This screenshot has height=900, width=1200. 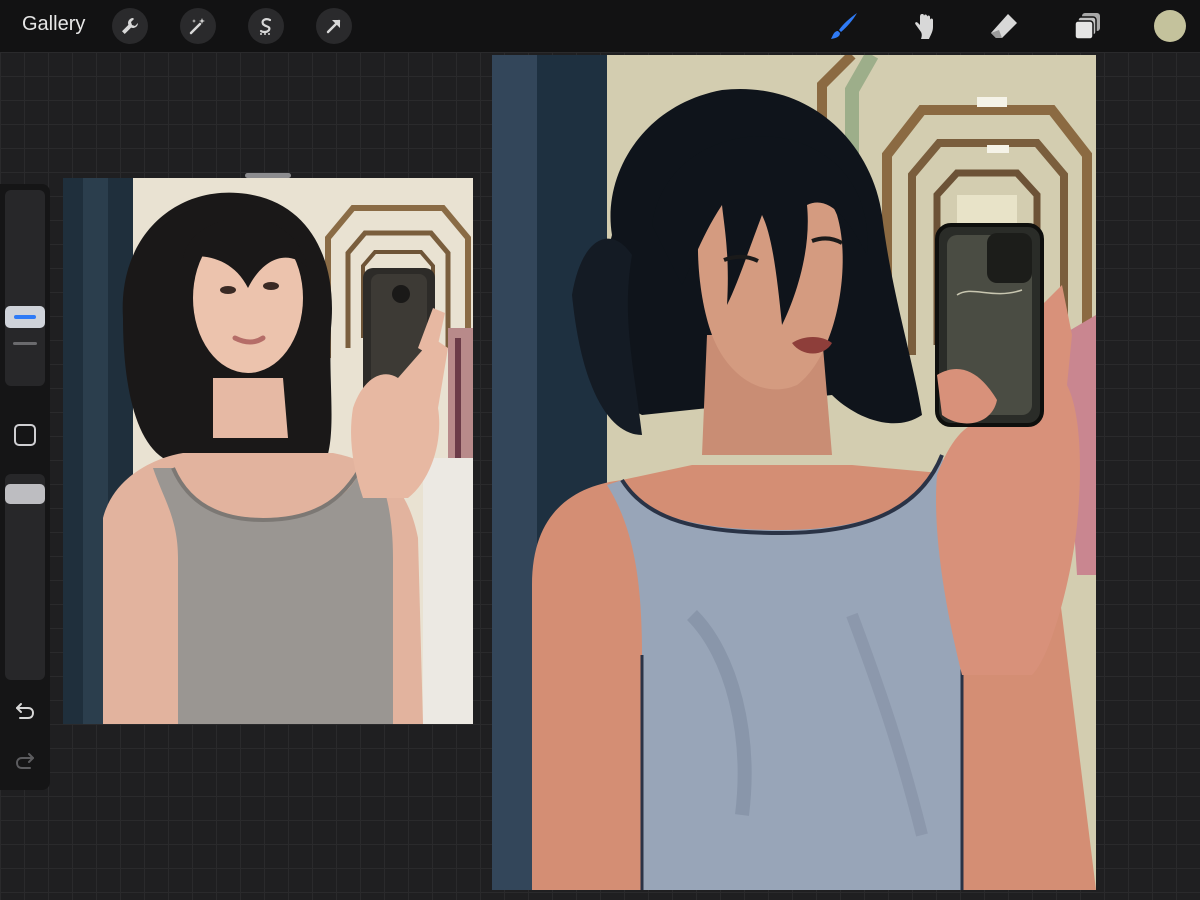 I want to click on selection-s-icon, so click(x=266, y=26).